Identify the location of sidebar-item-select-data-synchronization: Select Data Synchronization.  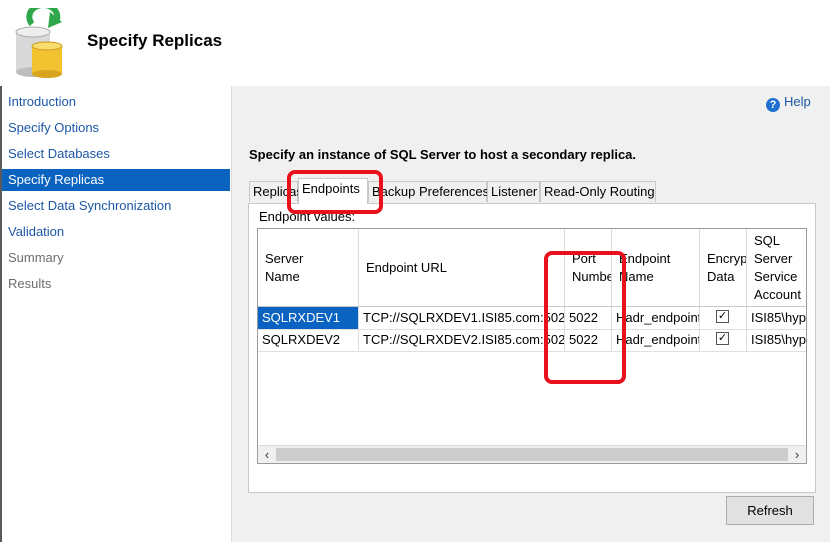
(116, 206).